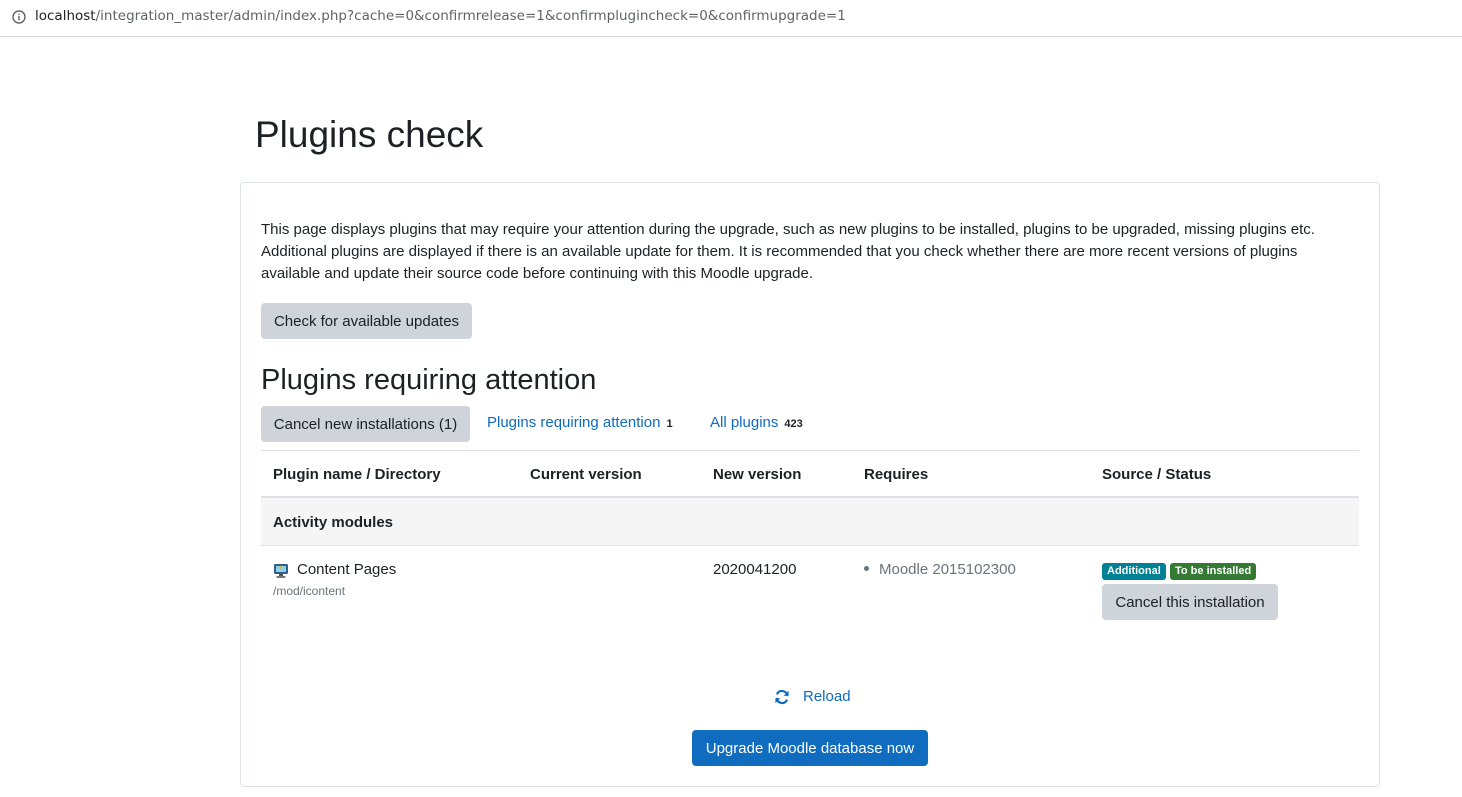  What do you see at coordinates (896, 474) in the screenshot?
I see `header-requires: Requires` at bounding box center [896, 474].